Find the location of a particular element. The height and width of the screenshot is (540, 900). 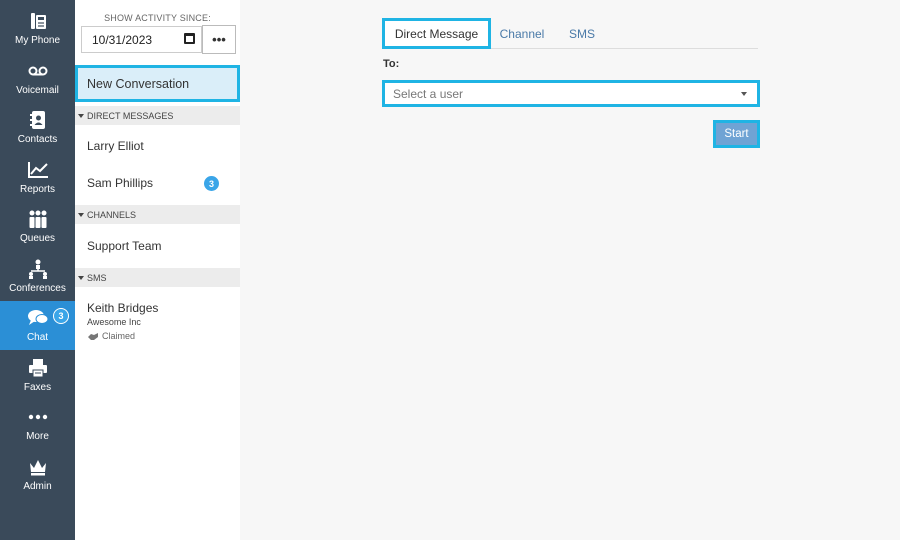

section-channels: CHANNELS is located at coordinates (157, 214).